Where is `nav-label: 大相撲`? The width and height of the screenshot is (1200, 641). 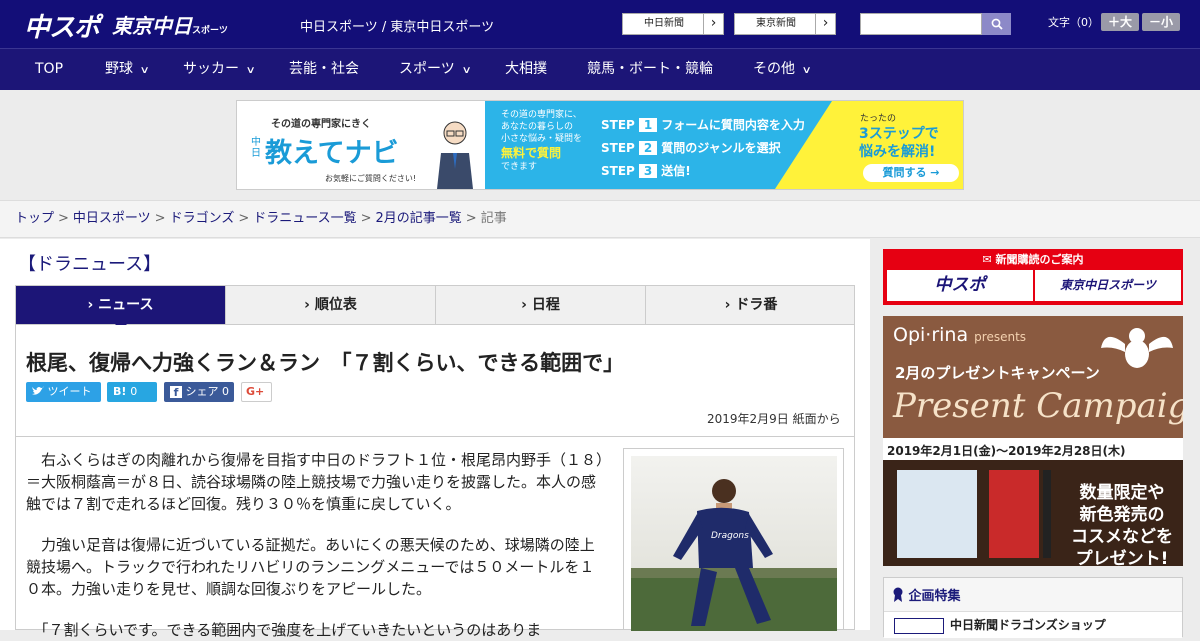 nav-label: 大相撲 is located at coordinates (526, 69).